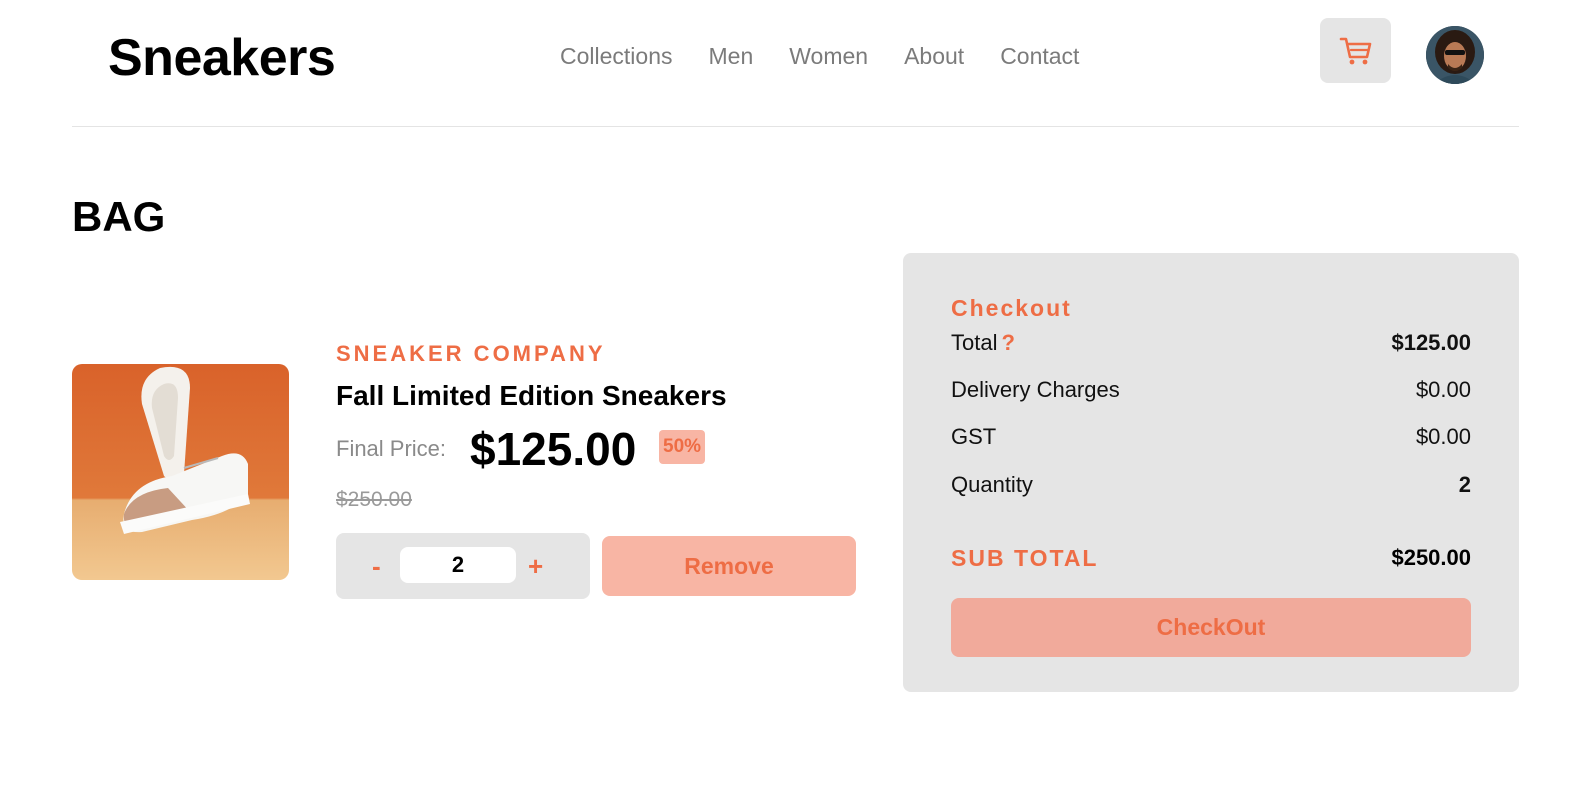 The width and height of the screenshot is (1587, 795). What do you see at coordinates (119, 216) in the screenshot?
I see `page-title: BAG` at bounding box center [119, 216].